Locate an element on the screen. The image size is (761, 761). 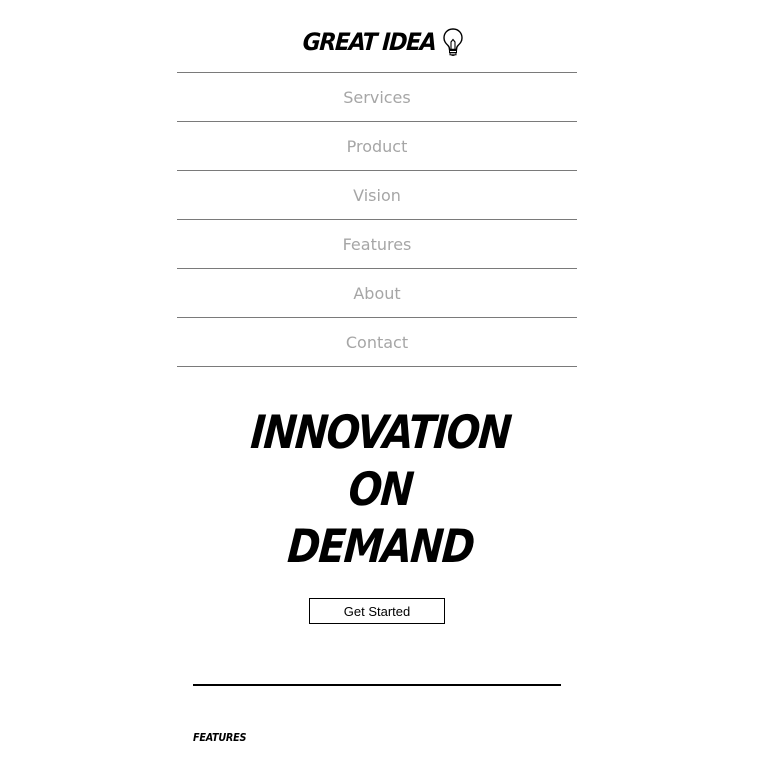
section-divider is located at coordinates (377, 685).